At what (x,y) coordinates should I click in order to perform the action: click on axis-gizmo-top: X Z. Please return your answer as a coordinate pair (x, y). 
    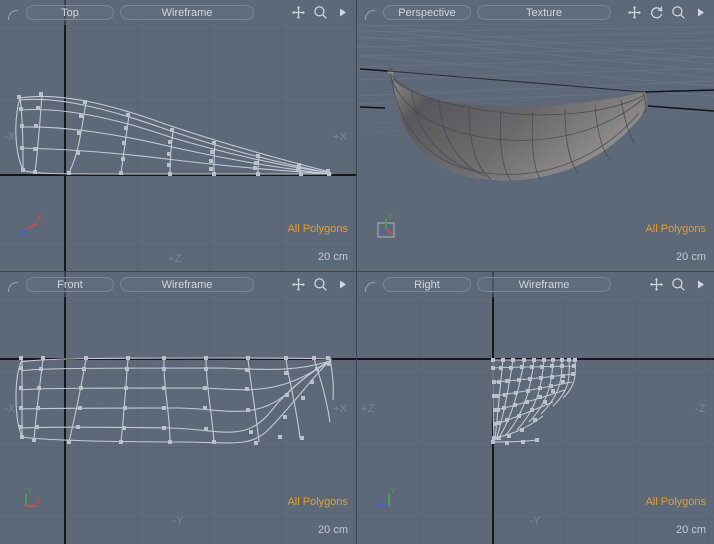
    Looking at the image, I should click on (32, 227).